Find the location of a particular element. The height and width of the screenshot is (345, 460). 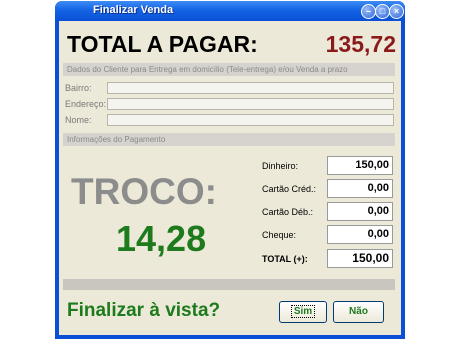

endereco-label: Endereço: is located at coordinates (86, 104).